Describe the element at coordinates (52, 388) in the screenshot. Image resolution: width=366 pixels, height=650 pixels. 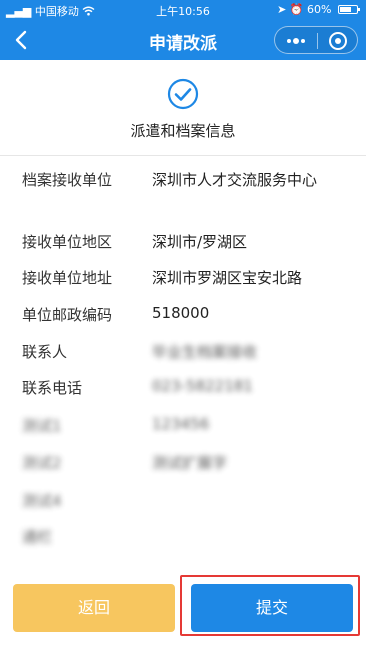
I see `field-label: 联系电话` at that location.